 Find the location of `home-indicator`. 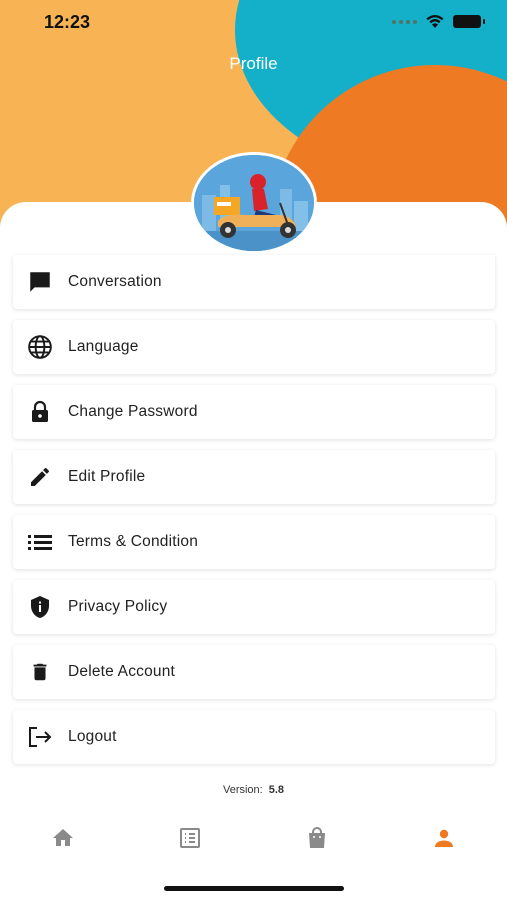

home-indicator is located at coordinates (254, 888).